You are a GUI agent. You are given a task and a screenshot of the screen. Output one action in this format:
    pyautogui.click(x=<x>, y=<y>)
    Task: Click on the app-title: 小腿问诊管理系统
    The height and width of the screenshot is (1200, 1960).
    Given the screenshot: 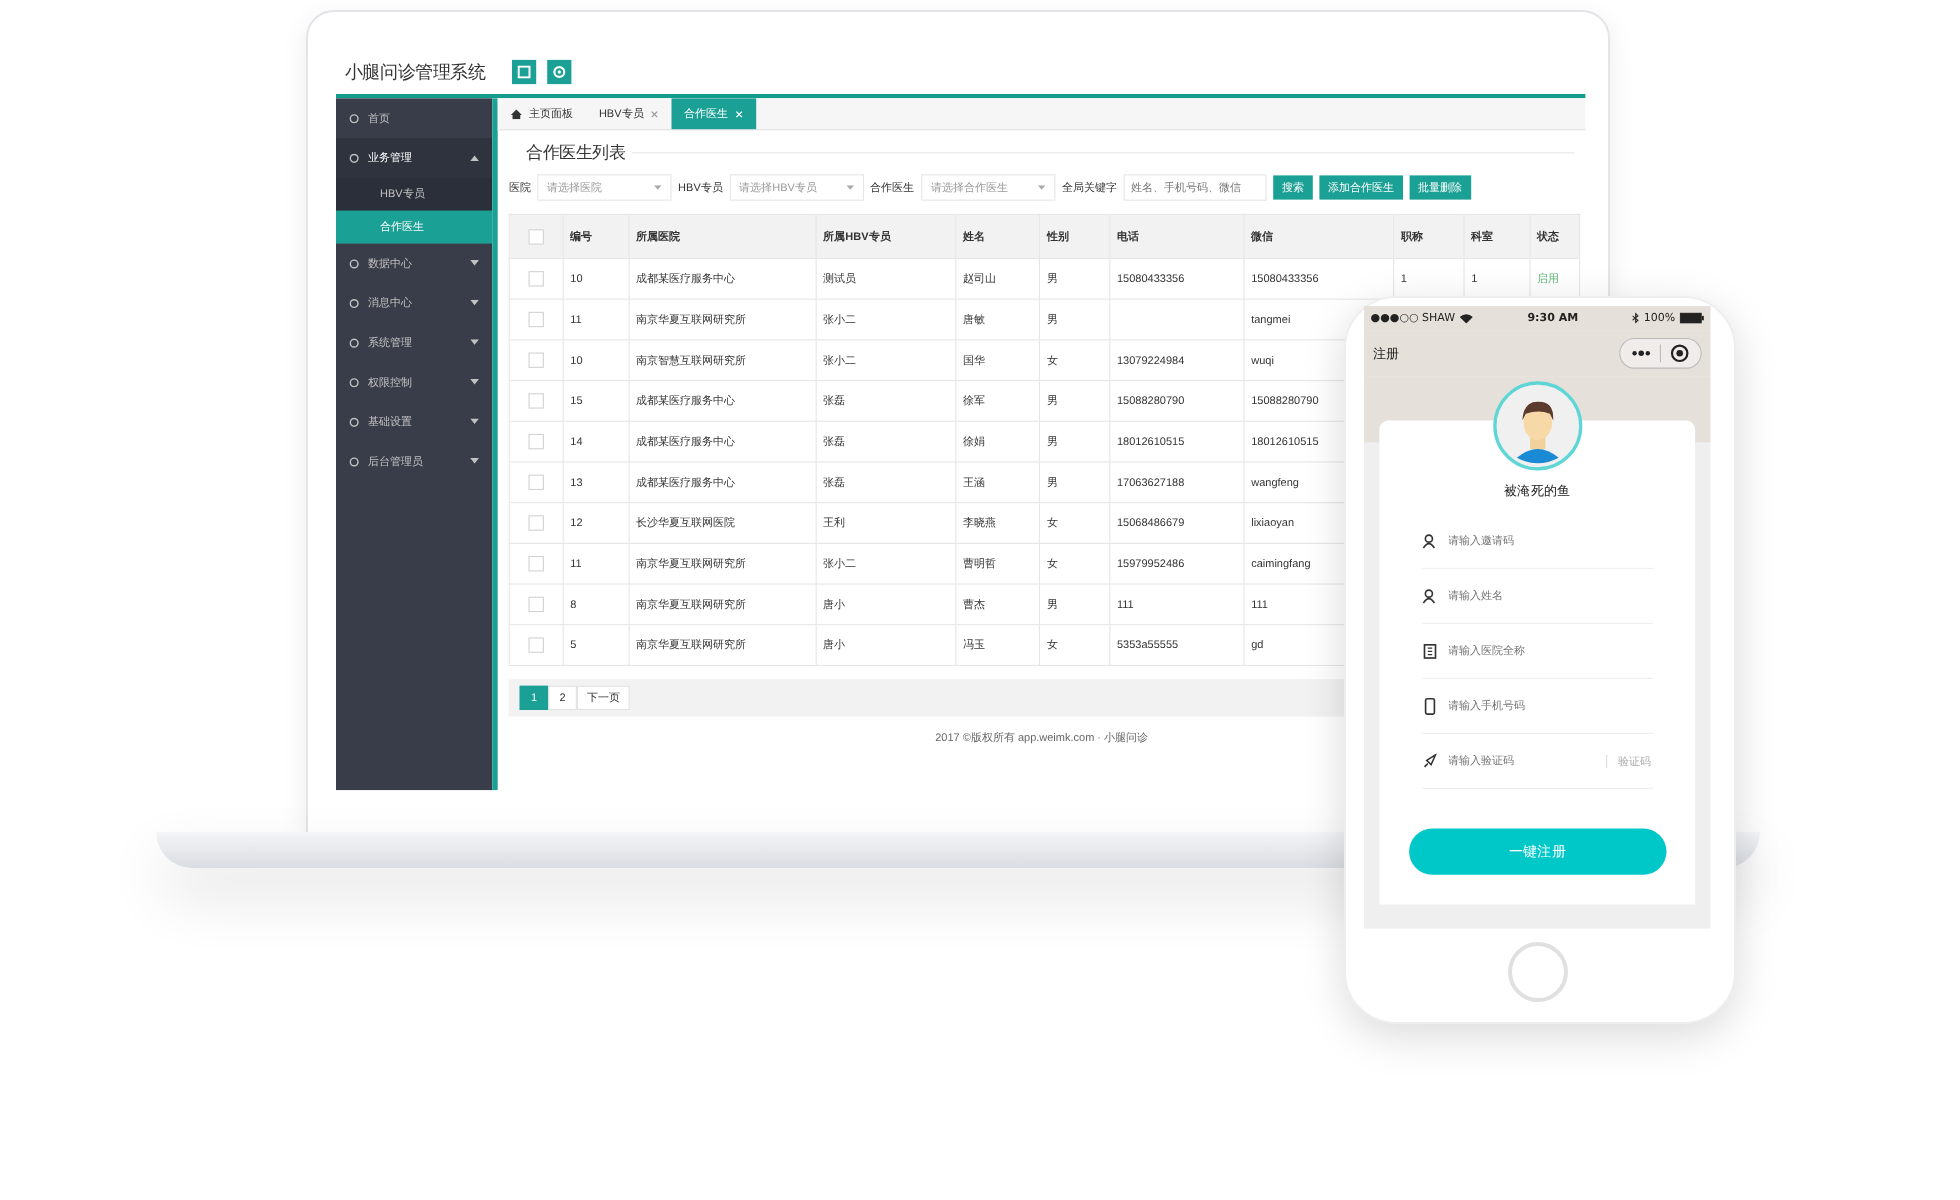 What is the action you would take?
    pyautogui.click(x=415, y=72)
    